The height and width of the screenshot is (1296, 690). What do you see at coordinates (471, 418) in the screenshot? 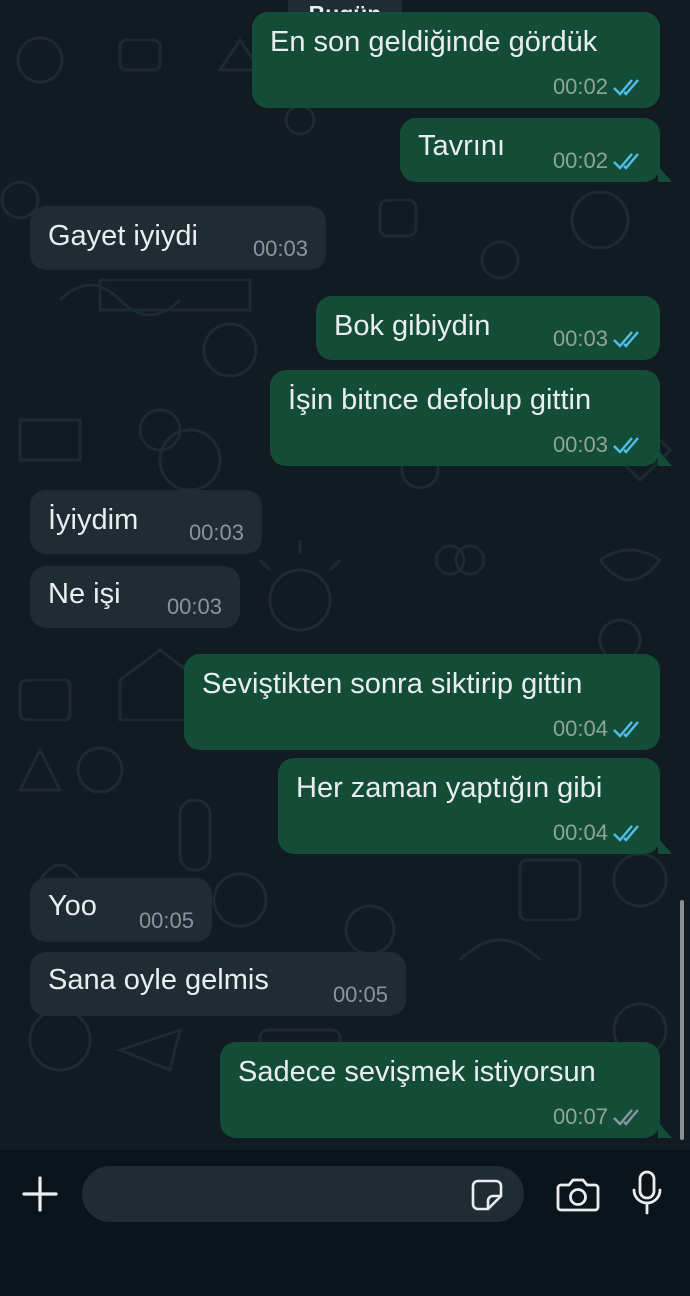
I see `message-bubble-outgoing: İşin bitnce defolup gittin 00:03` at bounding box center [471, 418].